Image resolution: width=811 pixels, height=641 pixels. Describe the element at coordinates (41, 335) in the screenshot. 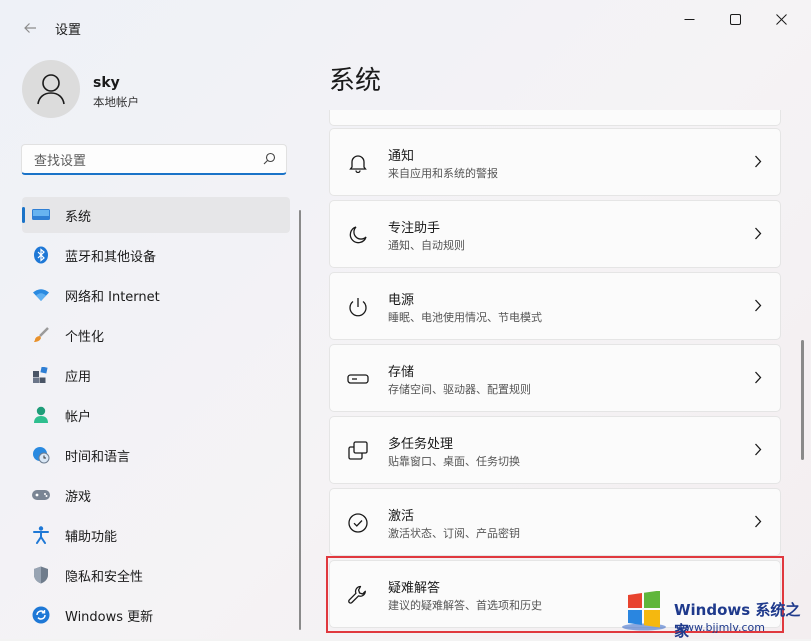

I see `brush-icon` at that location.